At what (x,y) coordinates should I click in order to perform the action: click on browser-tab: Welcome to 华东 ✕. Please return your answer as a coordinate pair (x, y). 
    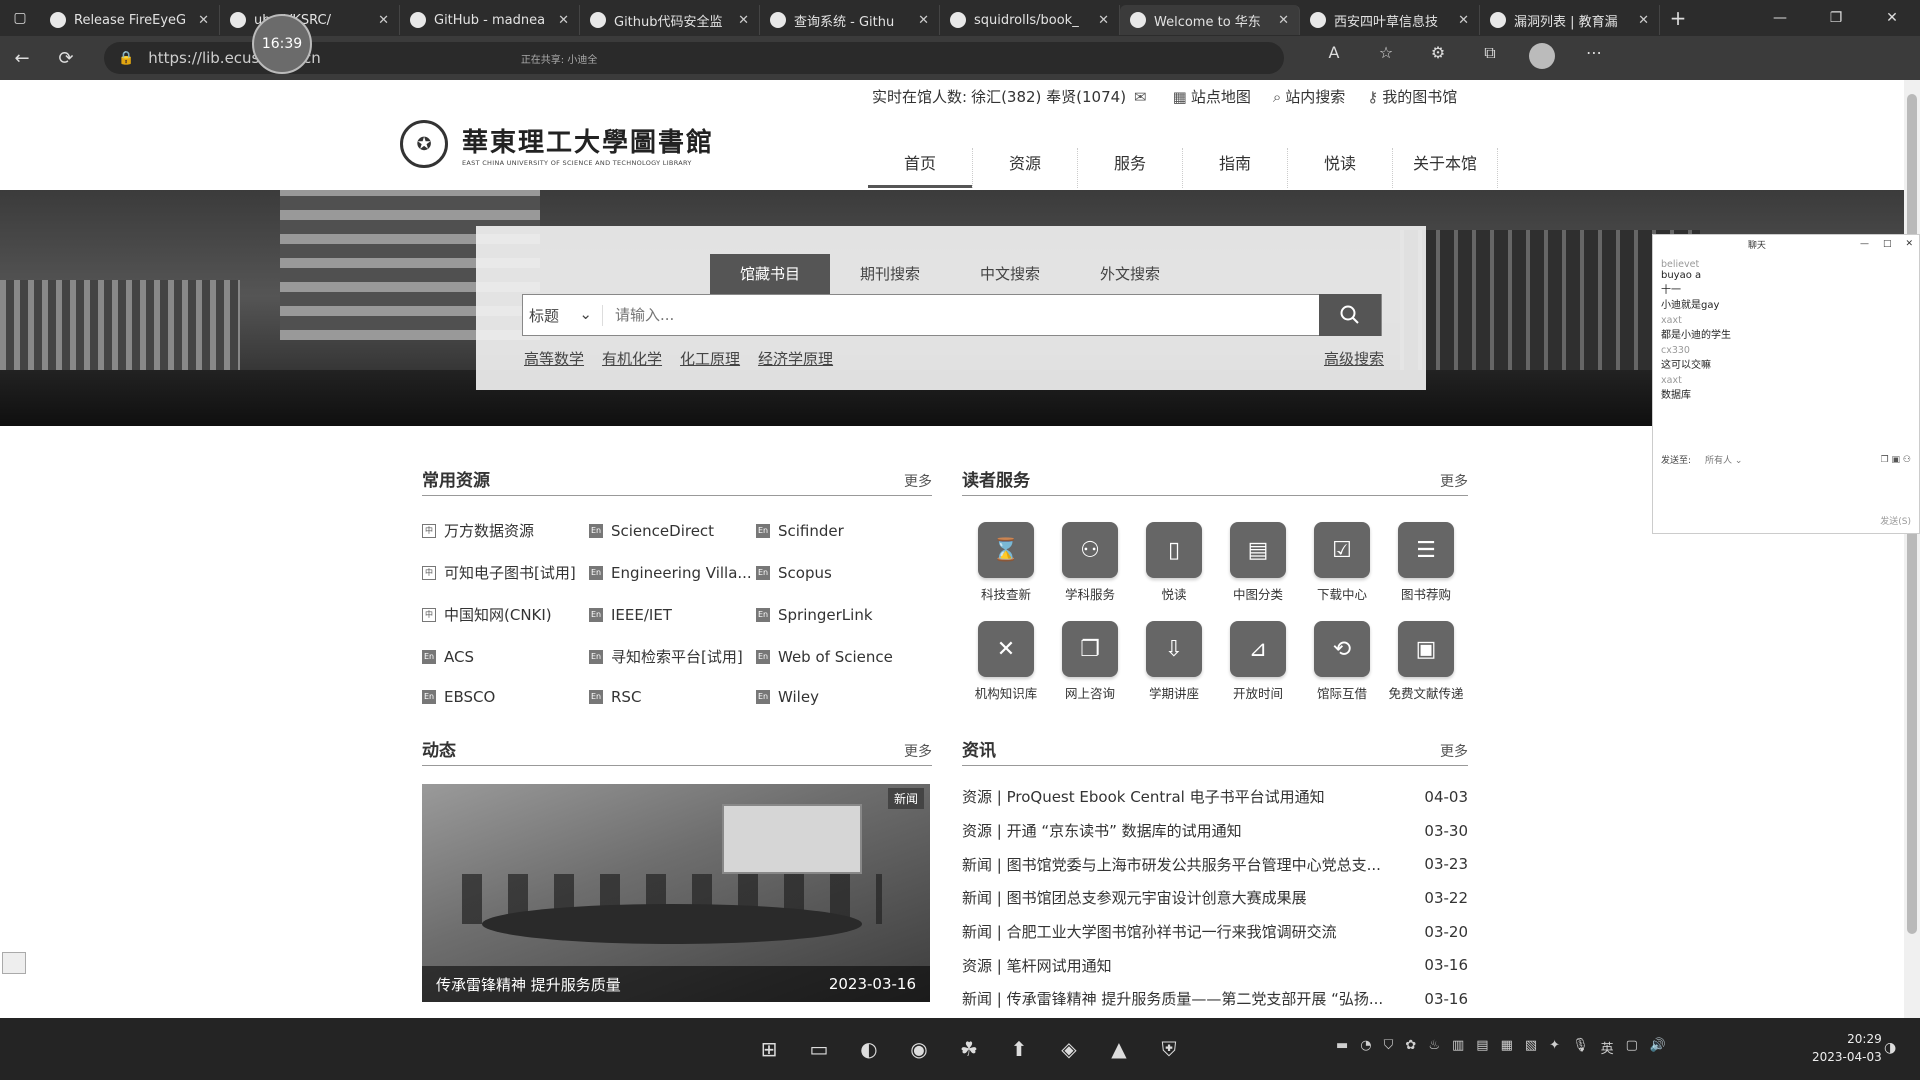
    Looking at the image, I should click on (1210, 20).